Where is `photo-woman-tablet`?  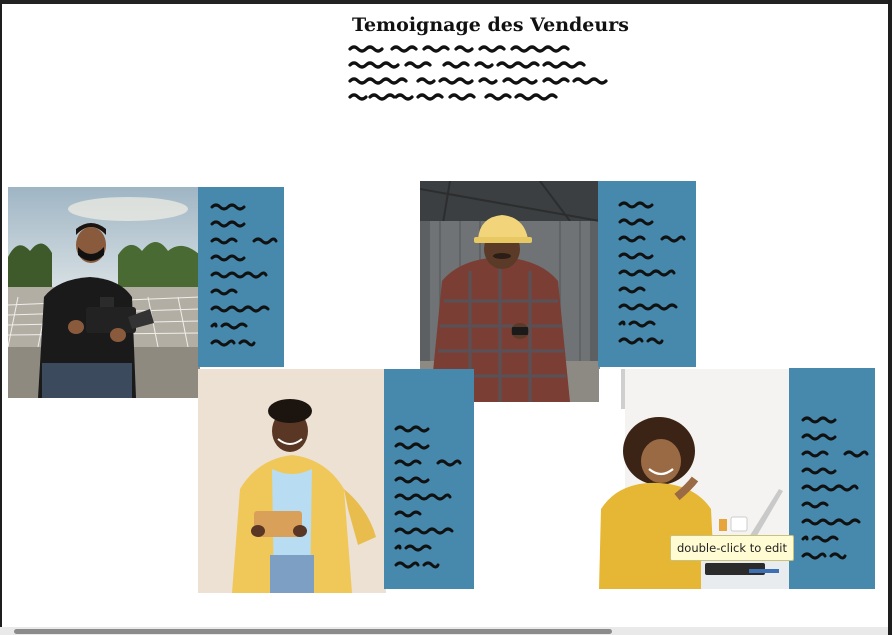
photo-woman-tablet is located at coordinates (292, 481).